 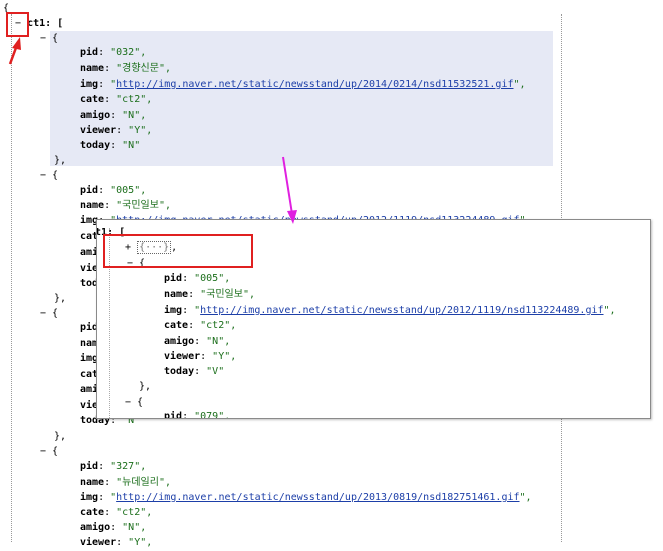 What do you see at coordinates (152, 130) in the screenshot?
I see `annotation-arrows` at bounding box center [152, 130].